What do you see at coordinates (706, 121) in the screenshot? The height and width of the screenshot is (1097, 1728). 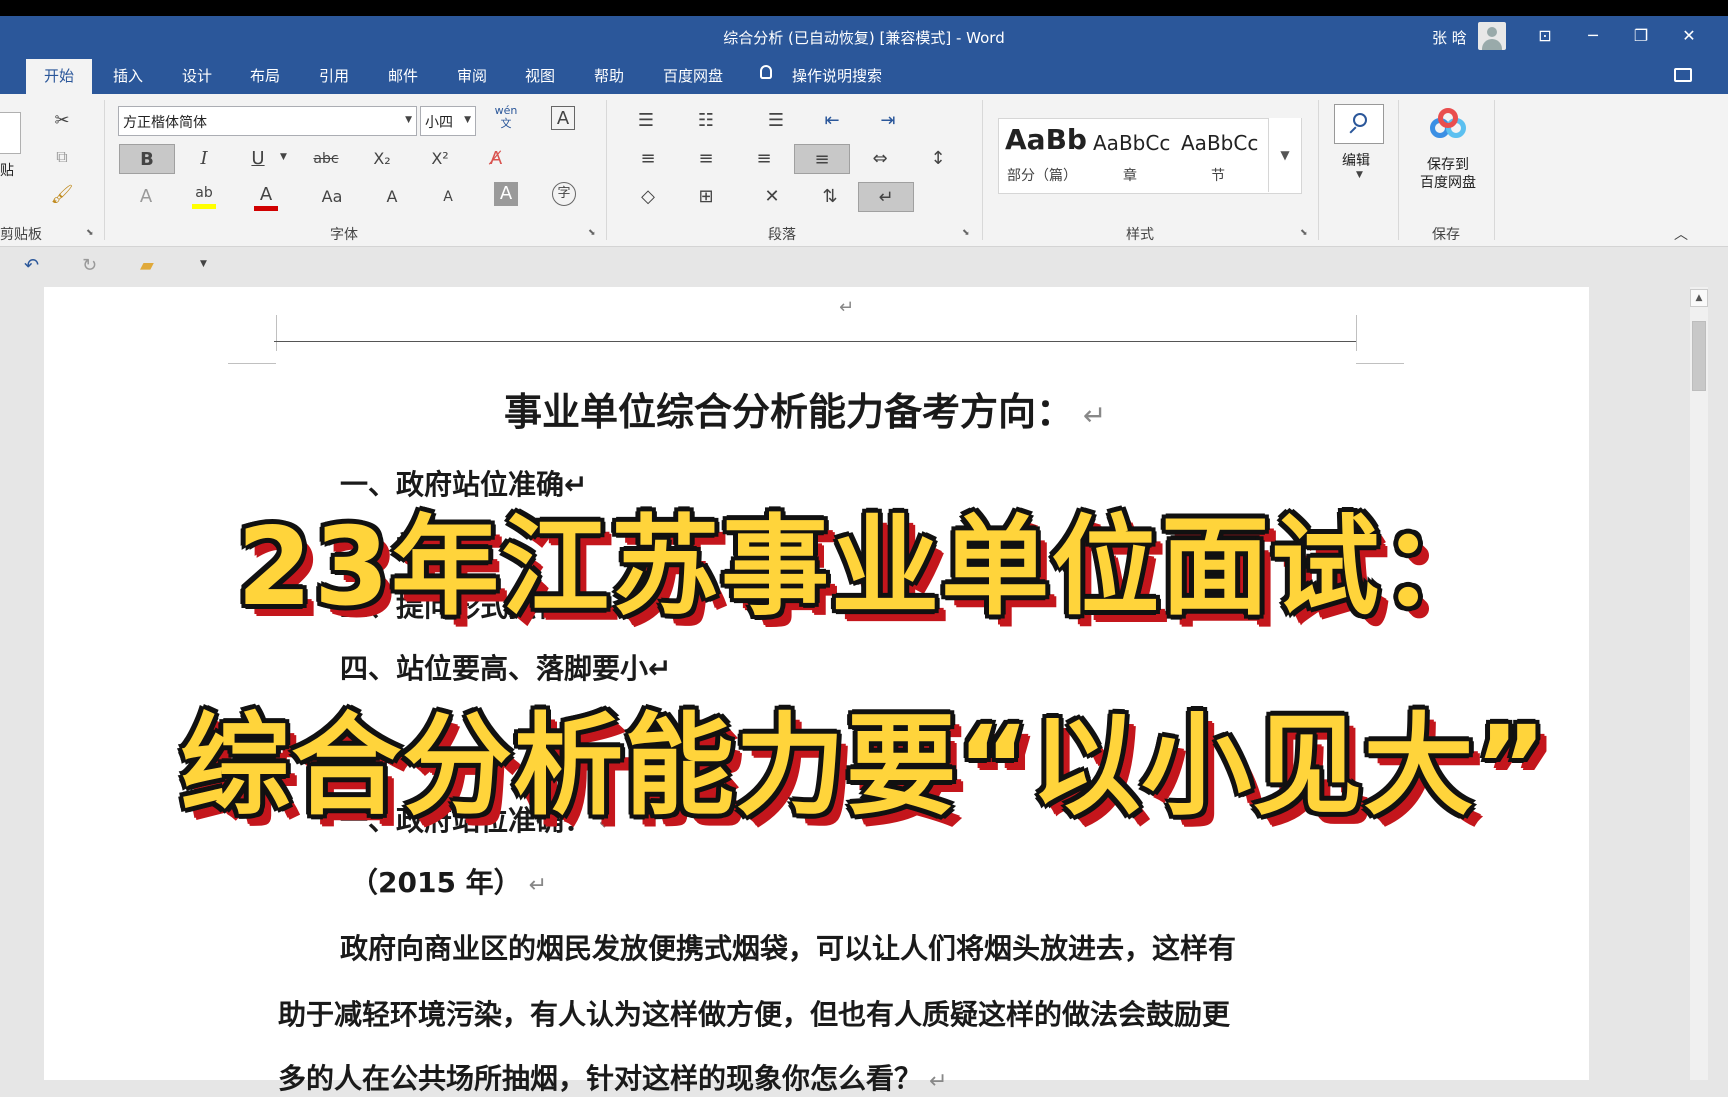 I see `numbering-icon: ☷` at bounding box center [706, 121].